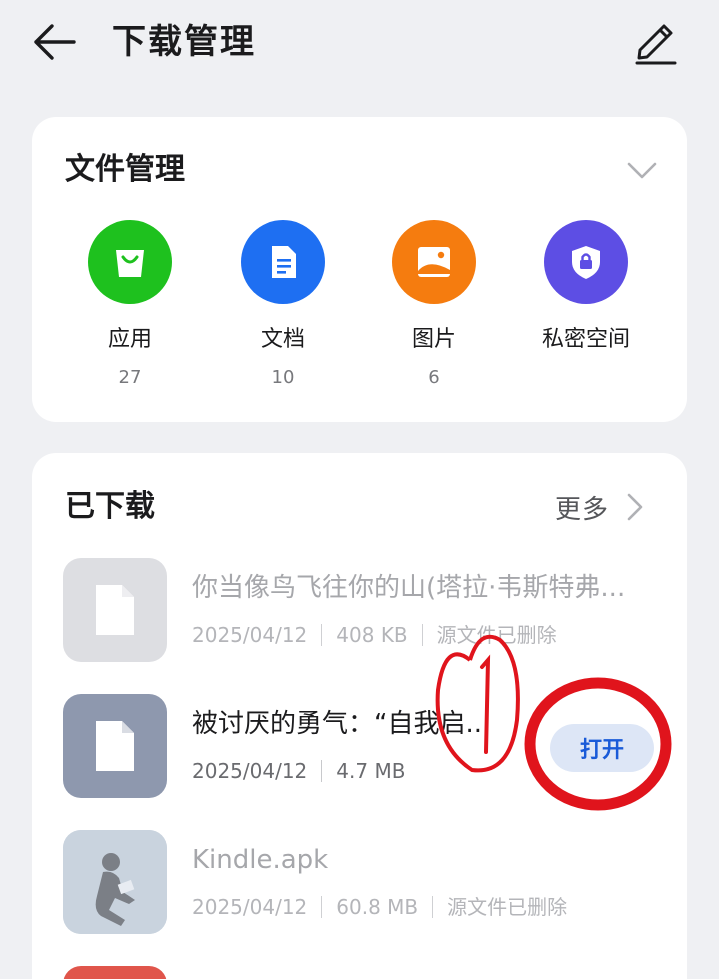 Image resolution: width=719 pixels, height=979 pixels. I want to click on pencil-icon, so click(656, 41).